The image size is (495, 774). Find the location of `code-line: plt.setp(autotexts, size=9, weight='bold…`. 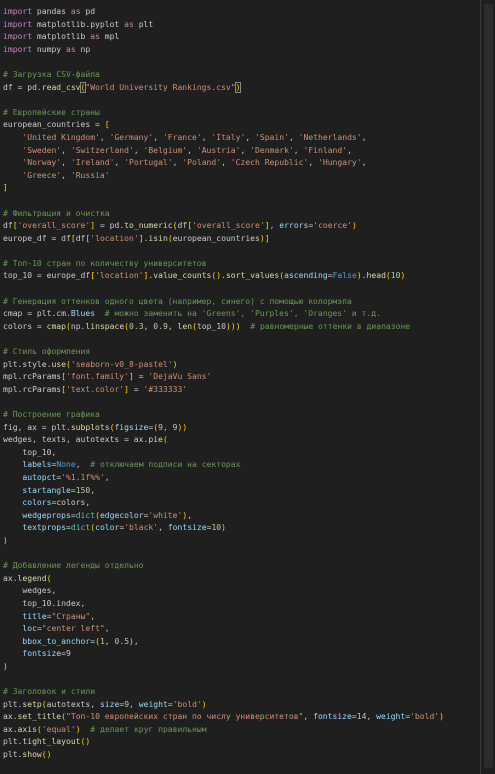

code-line: plt.setp(autotexts, size=9, weight='bold… is located at coordinates (223, 705).